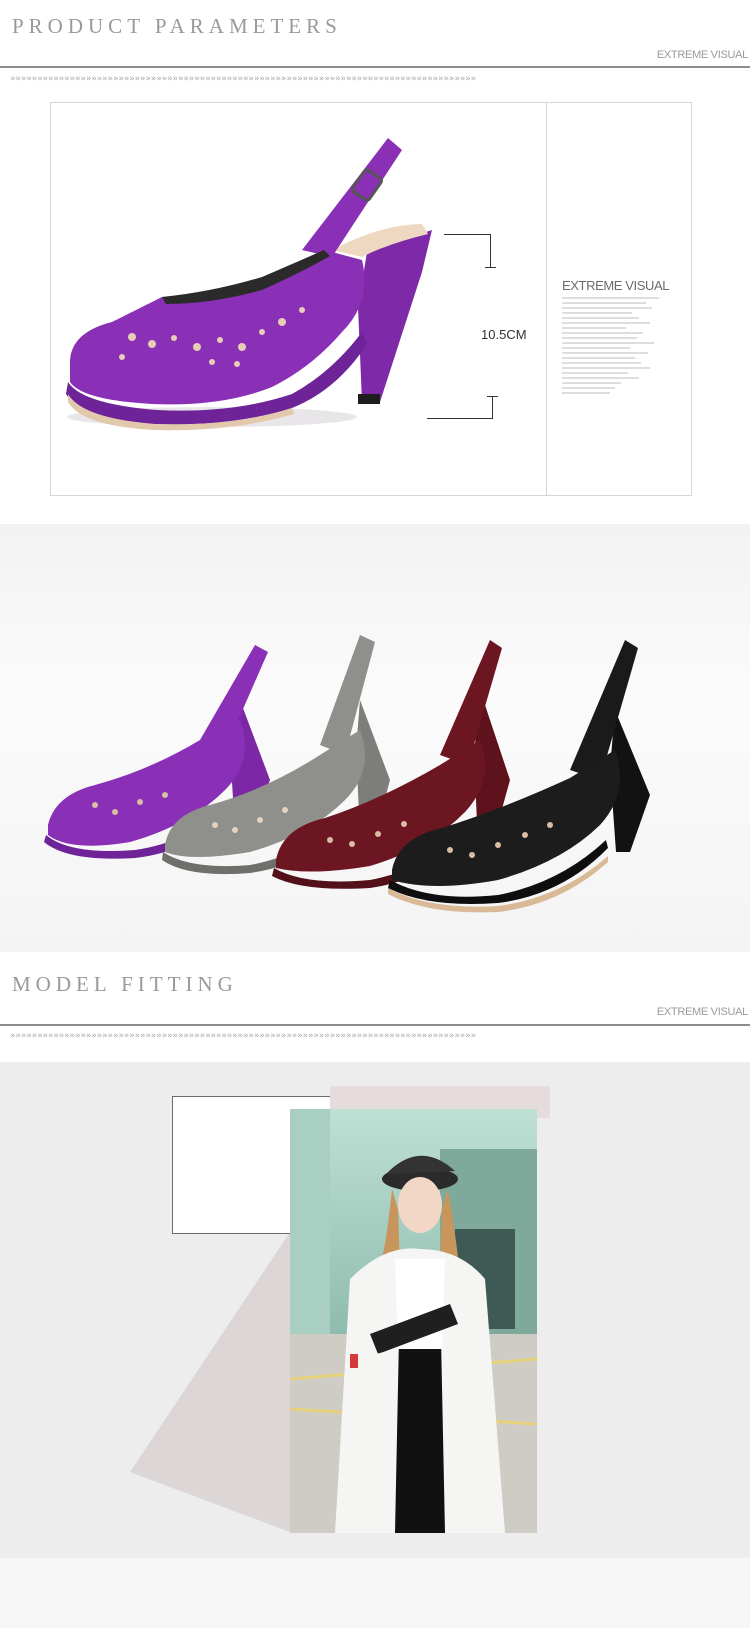  What do you see at coordinates (492, 396) in the screenshot?
I see `measure-cap-bottom` at bounding box center [492, 396].